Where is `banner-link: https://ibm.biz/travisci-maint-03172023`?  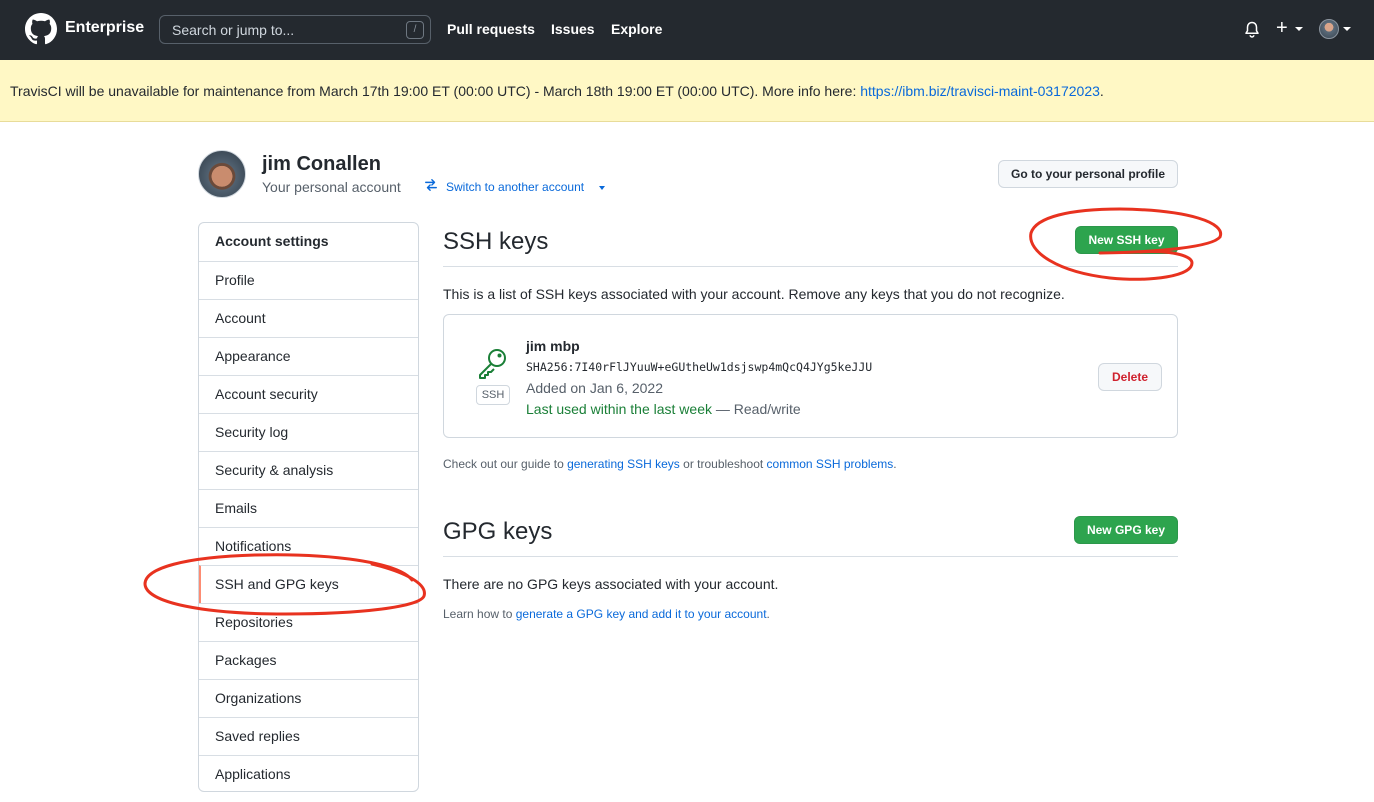
banner-link: https://ibm.biz/travisci-maint-03172023 is located at coordinates (980, 91).